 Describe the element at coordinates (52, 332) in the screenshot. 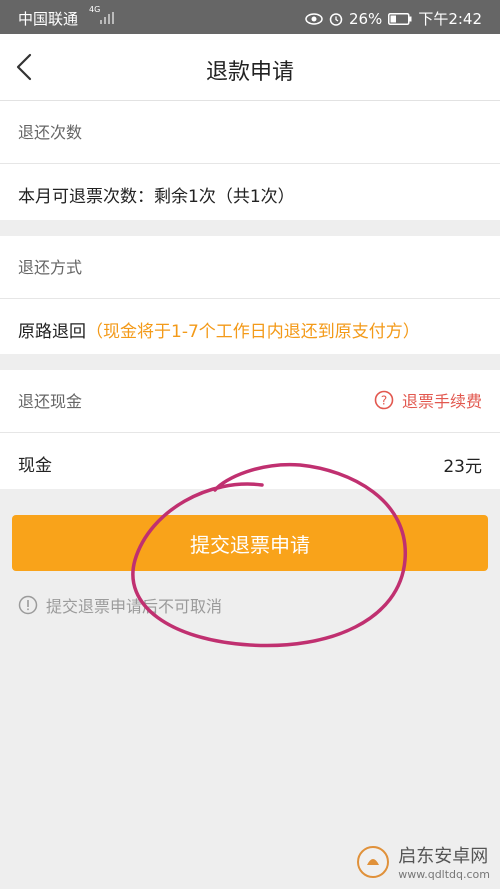

I see `refund-method-name: 原路退回` at that location.